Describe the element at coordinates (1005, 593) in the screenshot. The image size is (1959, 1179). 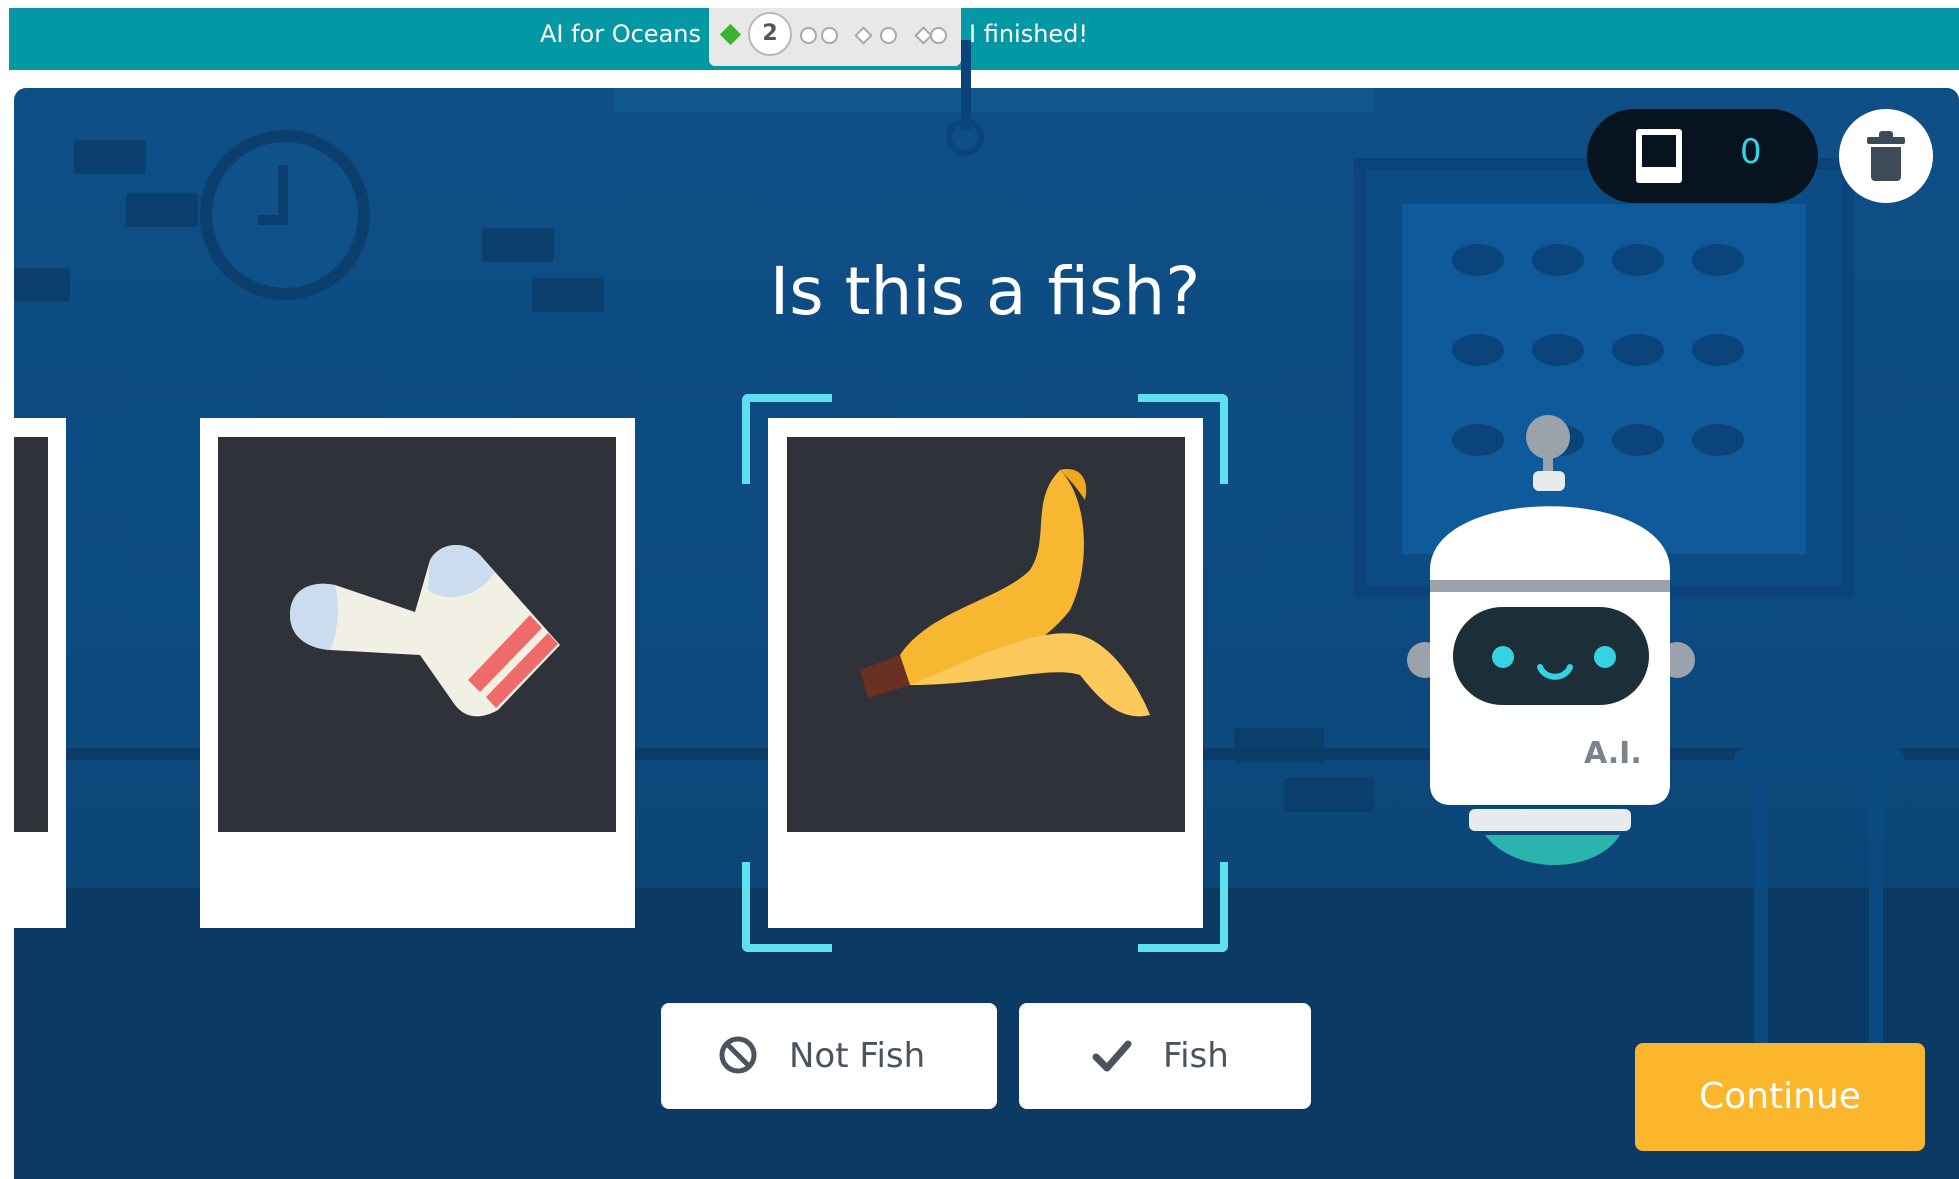
I see `banana-peel-icon` at that location.